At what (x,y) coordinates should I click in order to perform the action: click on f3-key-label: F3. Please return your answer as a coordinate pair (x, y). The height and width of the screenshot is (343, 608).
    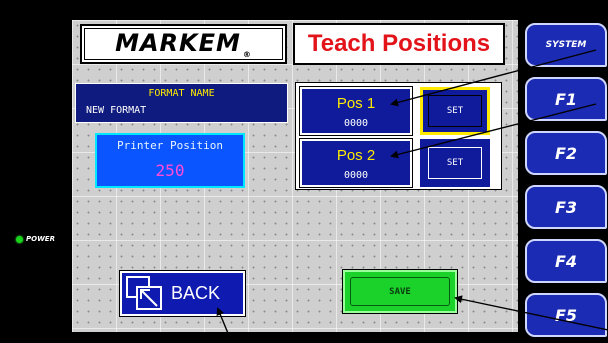
    Looking at the image, I should click on (566, 207).